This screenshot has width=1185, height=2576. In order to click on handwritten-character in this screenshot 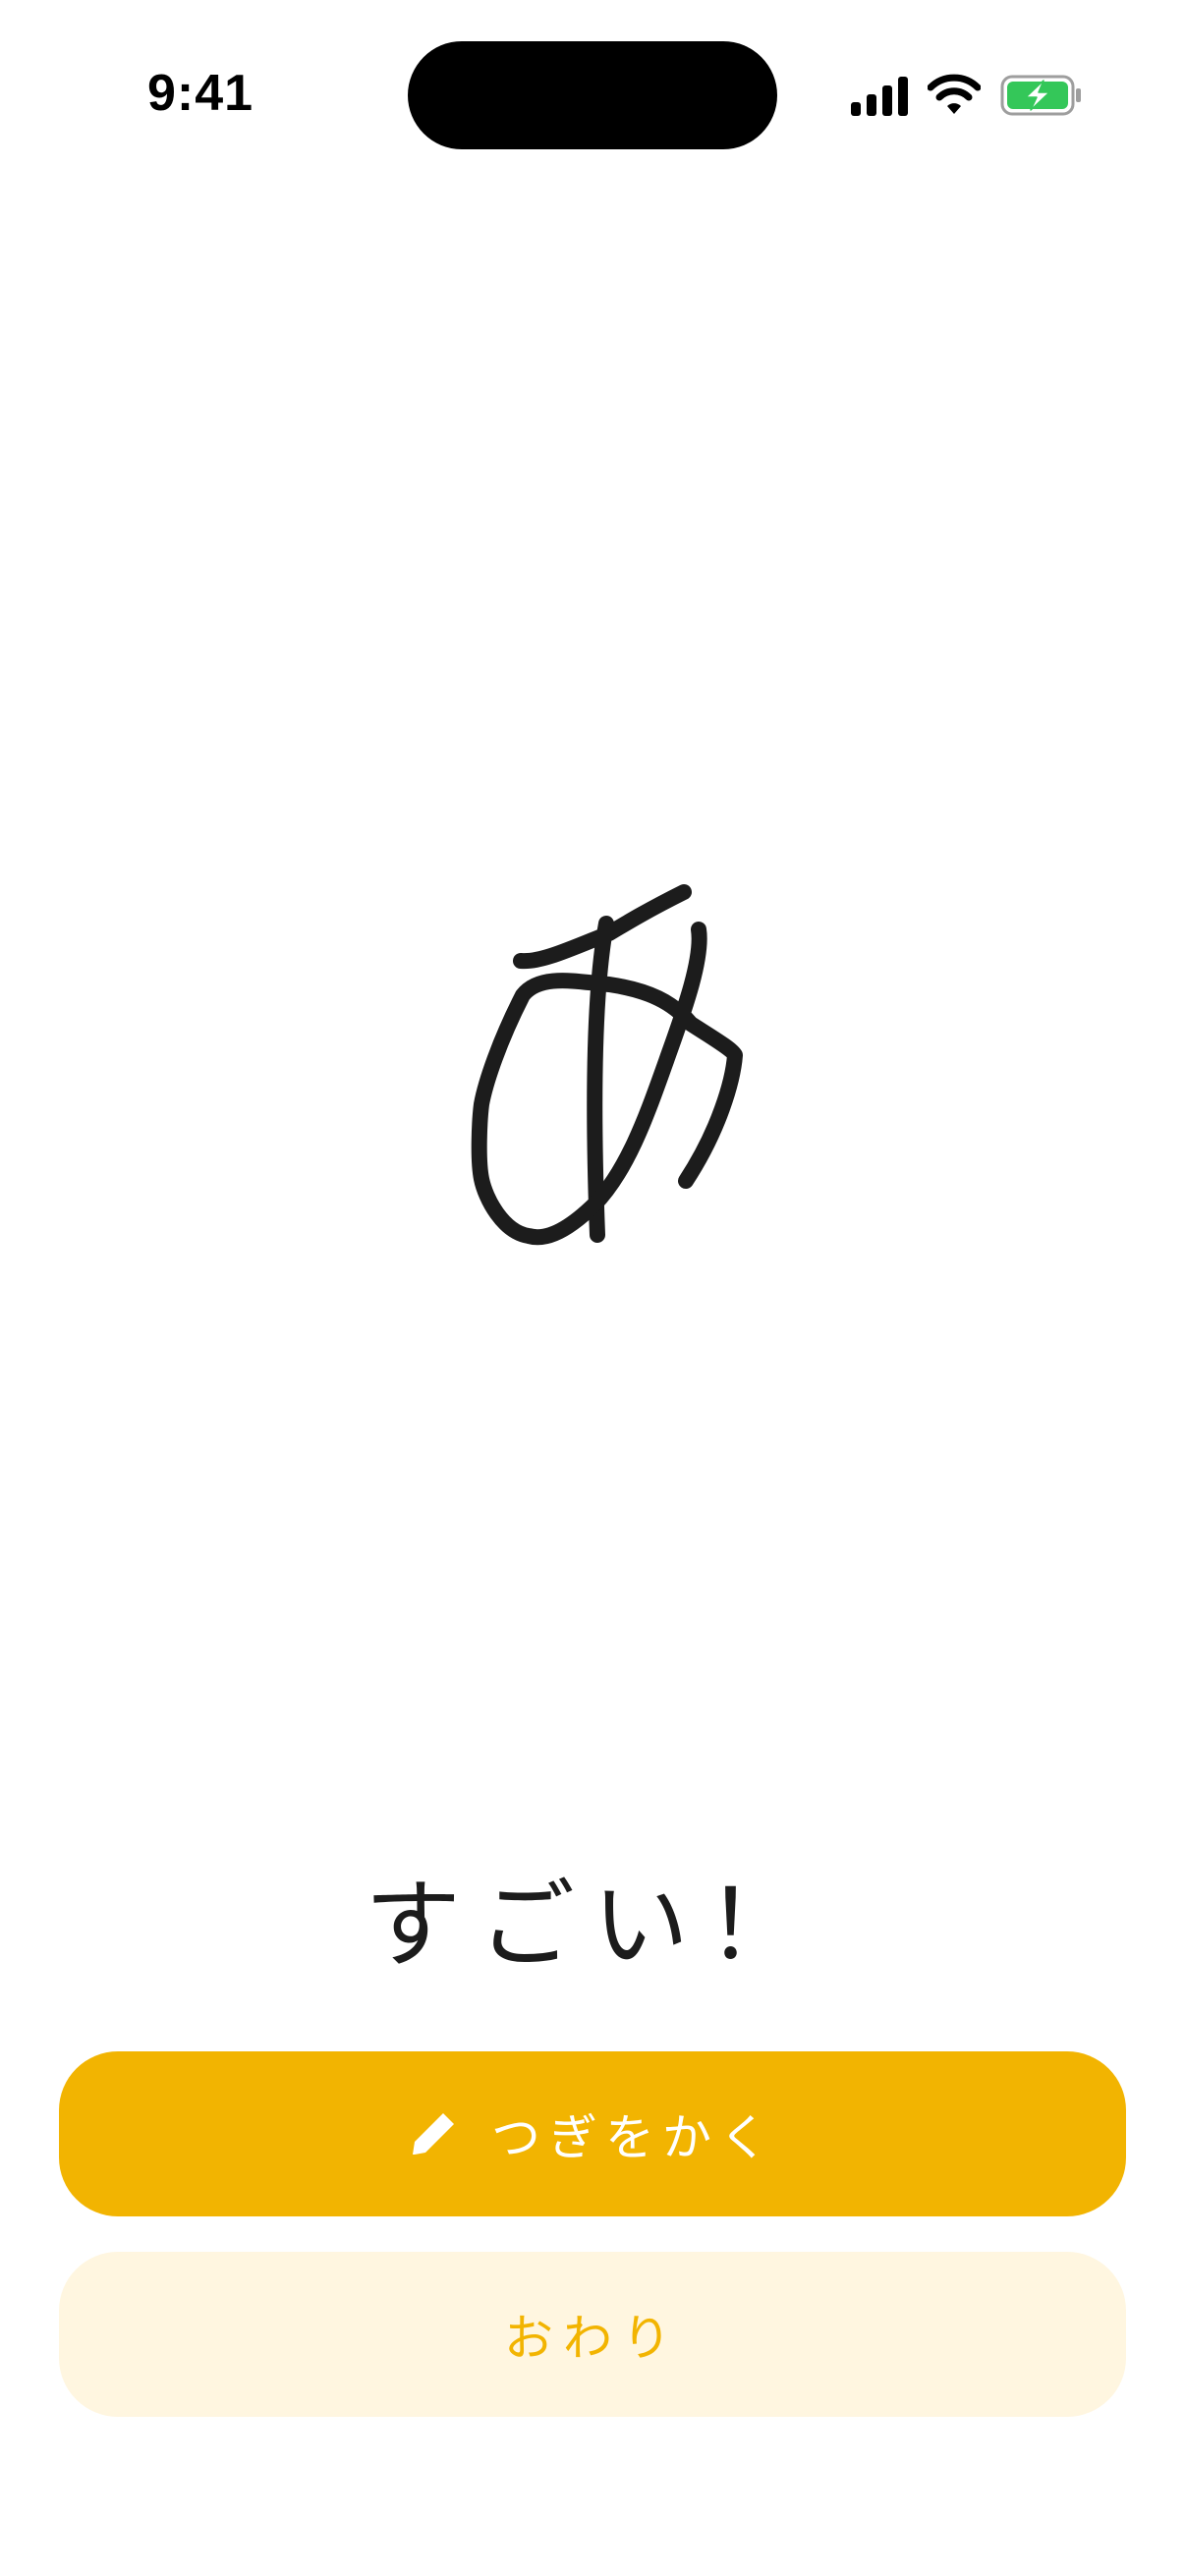, I will do `click(607, 1065)`.